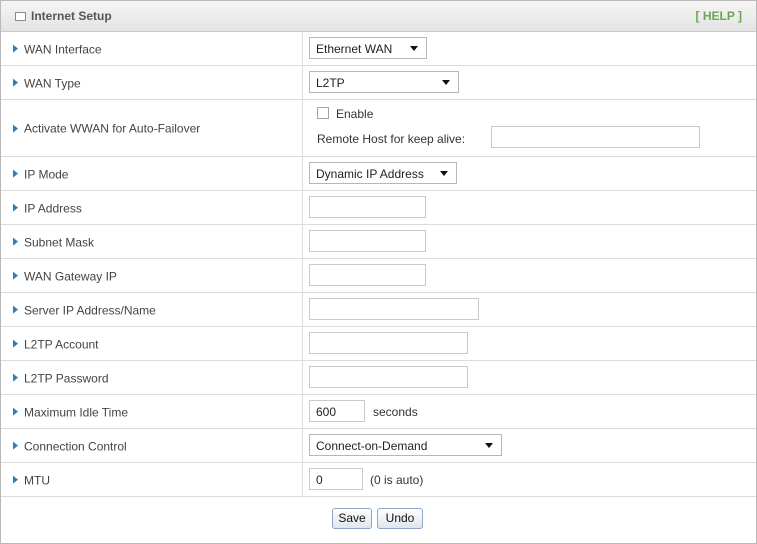 Image resolution: width=757 pixels, height=544 pixels. I want to click on row-ip-address: IP Address, so click(378, 208).